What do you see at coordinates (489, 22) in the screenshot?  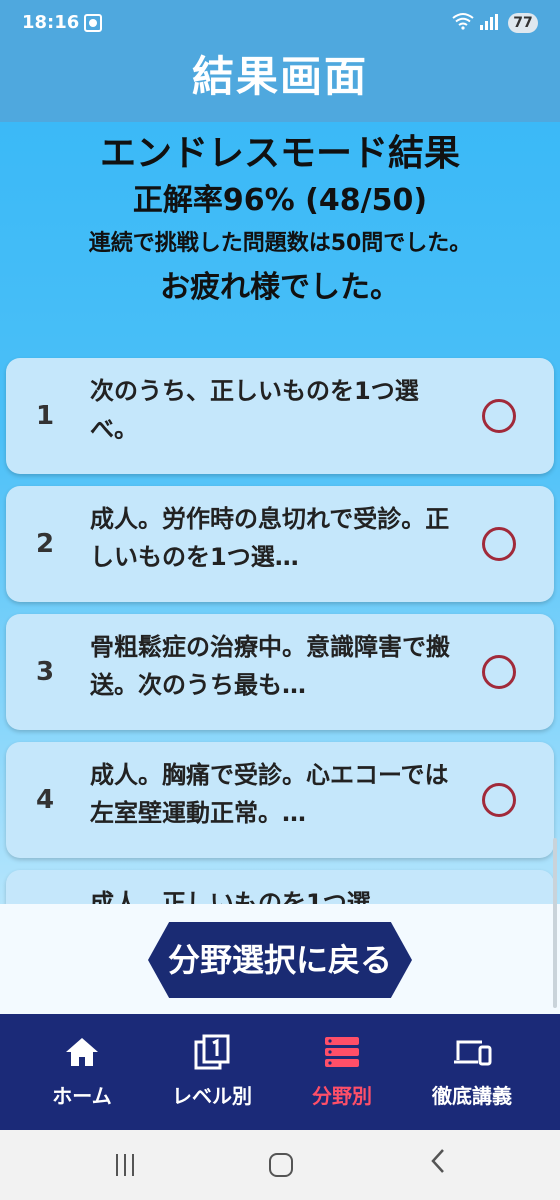 I see `signal-icon` at bounding box center [489, 22].